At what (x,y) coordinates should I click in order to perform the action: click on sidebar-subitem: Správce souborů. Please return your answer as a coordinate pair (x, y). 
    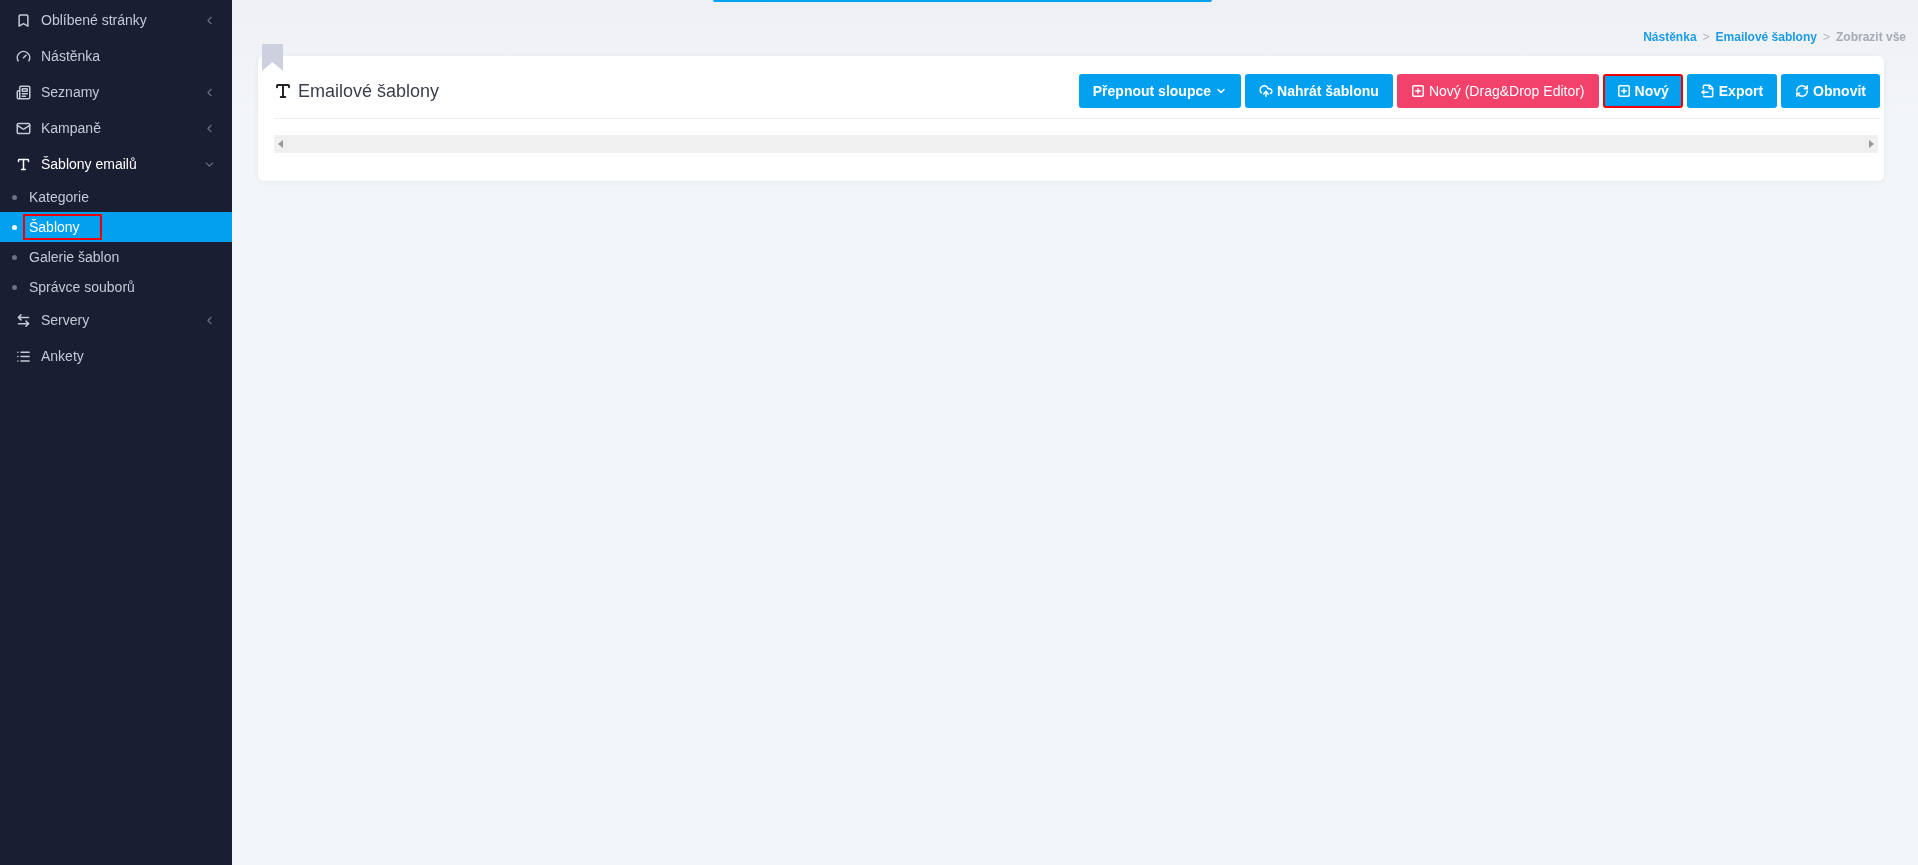
    Looking at the image, I should click on (116, 287).